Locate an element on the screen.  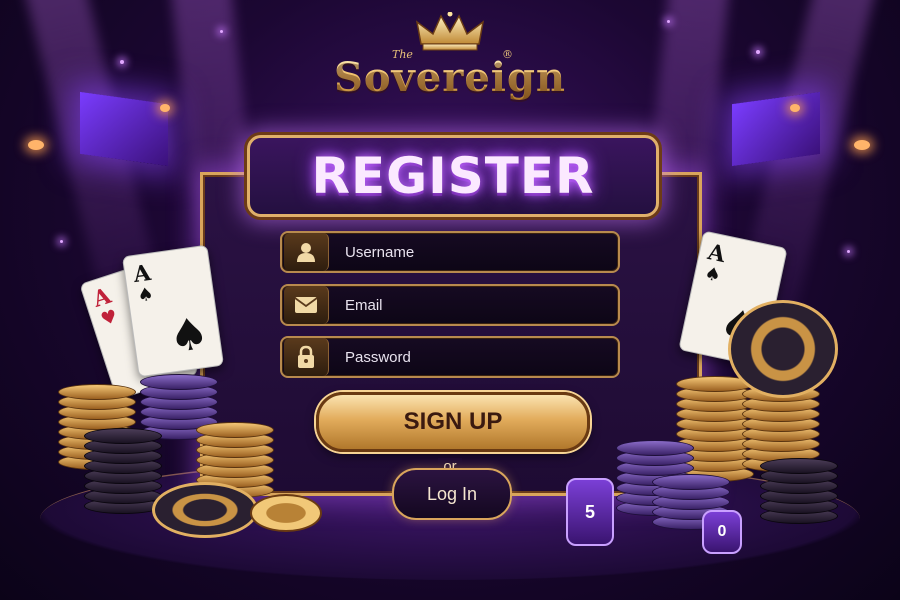
password-input is located at coordinates (480, 357).